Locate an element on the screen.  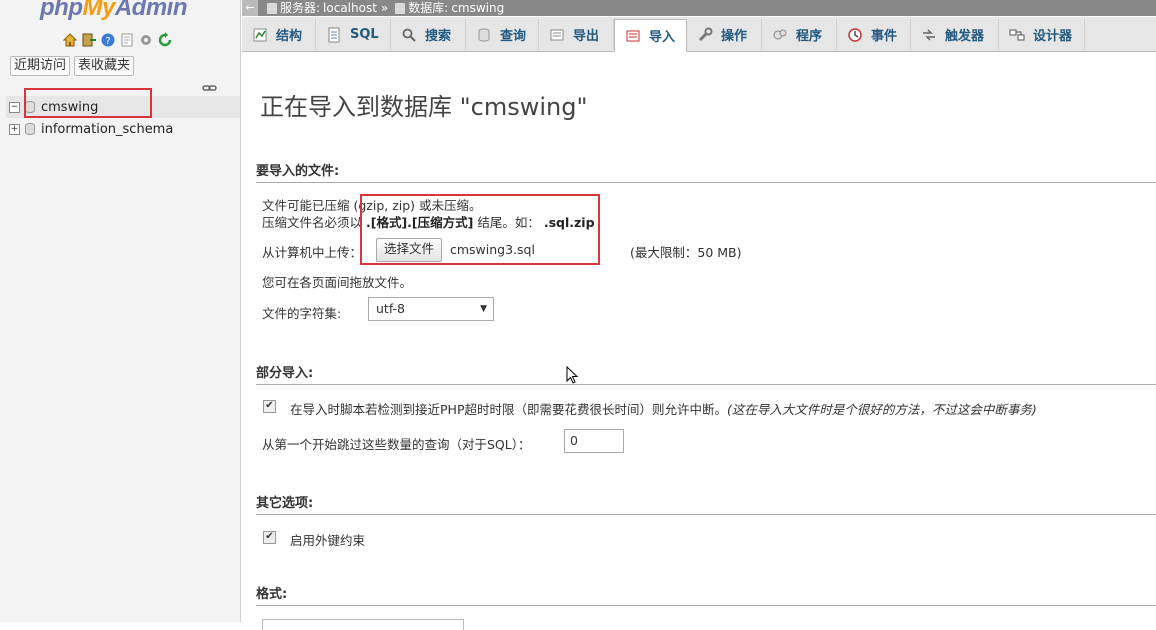
help-icon: ? is located at coordinates (108, 40).